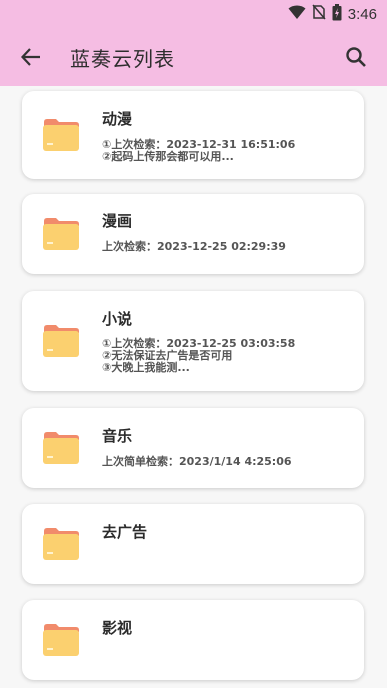  Describe the element at coordinates (193, 234) in the screenshot. I see `list-item: 漫画 上次检索：2023-12-25 02:29:39` at that location.